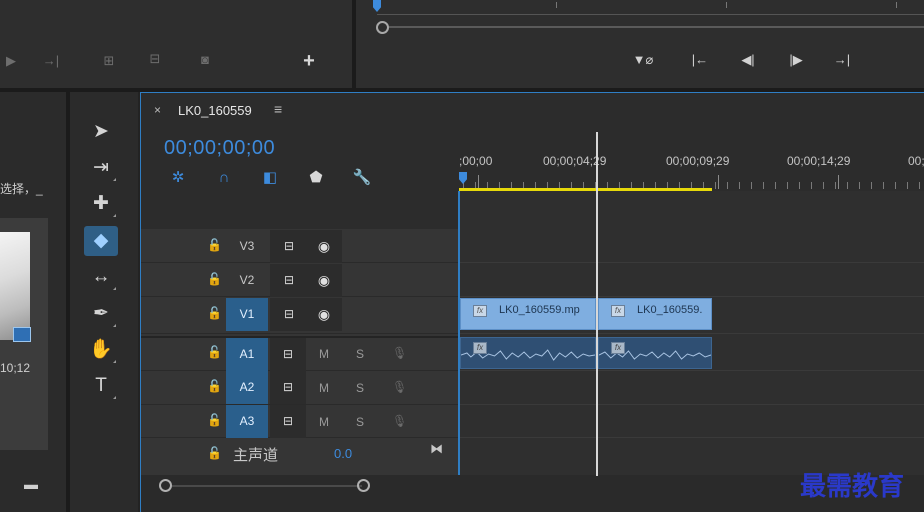 The width and height of the screenshot is (924, 512). What do you see at coordinates (316, 178) in the screenshot?
I see `add-marker-icon: ⬟` at bounding box center [316, 178].